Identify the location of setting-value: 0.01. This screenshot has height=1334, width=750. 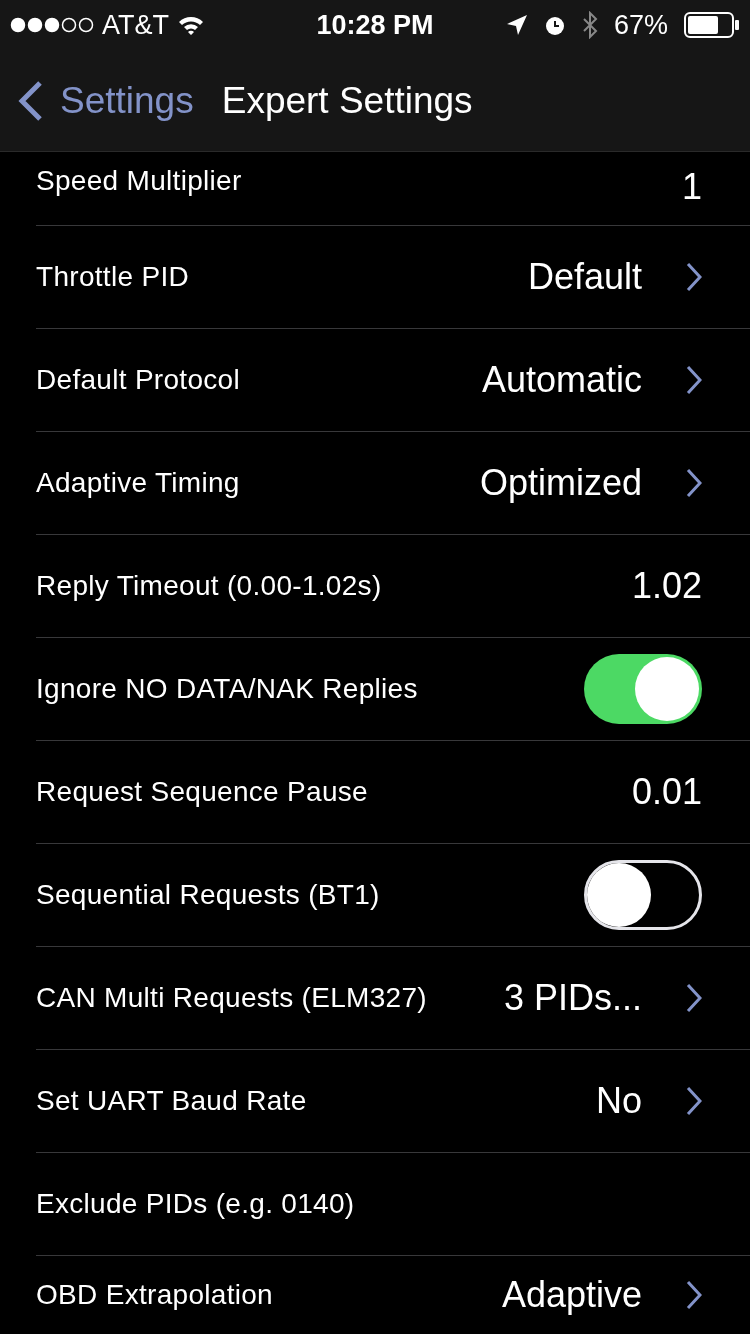
(666, 792).